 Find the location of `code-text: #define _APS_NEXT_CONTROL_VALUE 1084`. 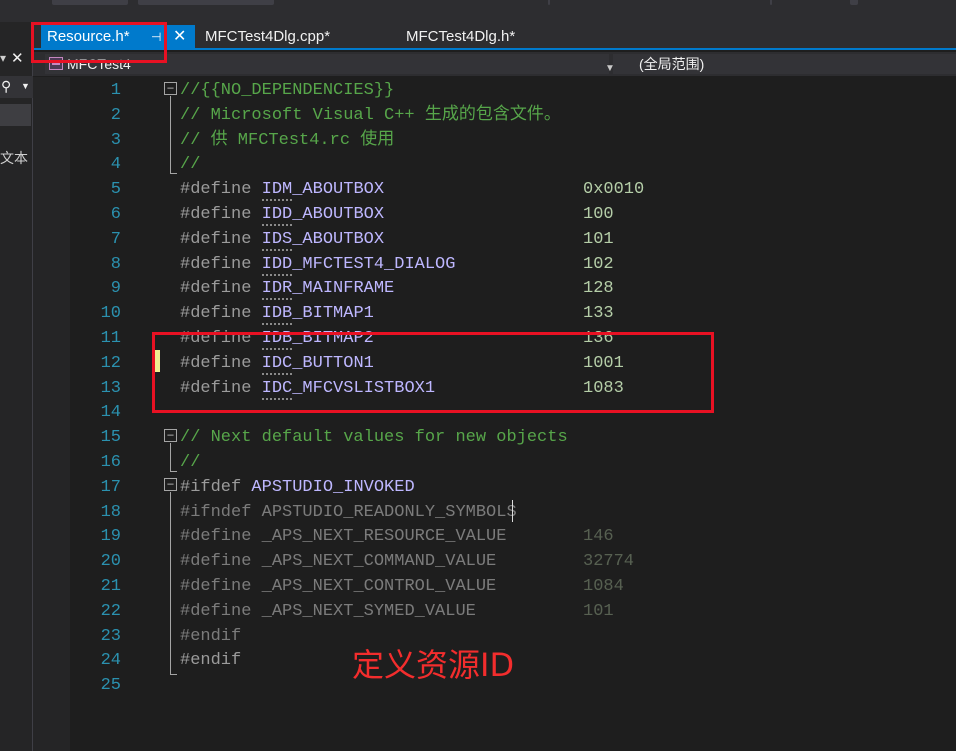

code-text: #define _APS_NEXT_CONTROL_VALUE 1084 is located at coordinates (402, 586).